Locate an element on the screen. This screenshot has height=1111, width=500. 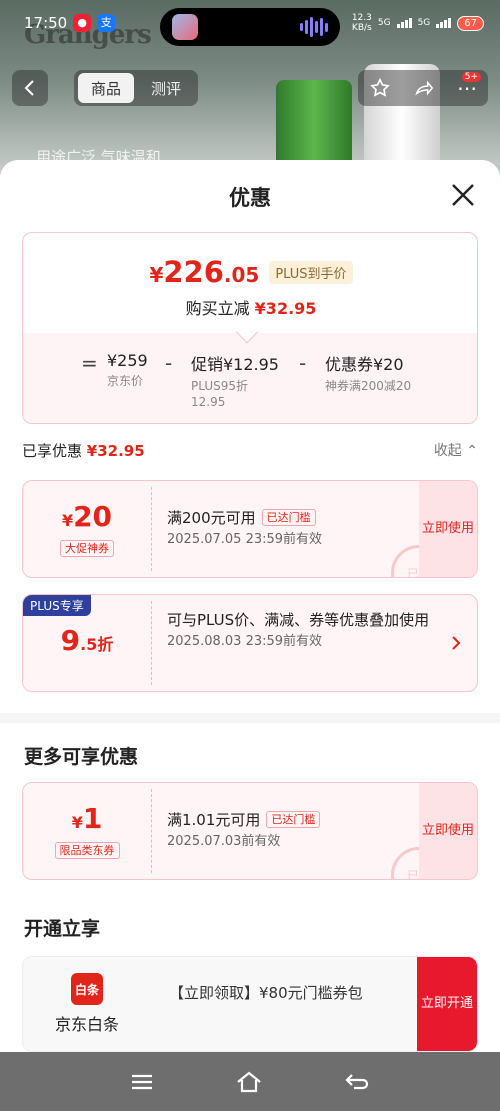
coupon-description: 可与PLUS价、满减、券等优惠叠加使用 is located at coordinates (298, 620).